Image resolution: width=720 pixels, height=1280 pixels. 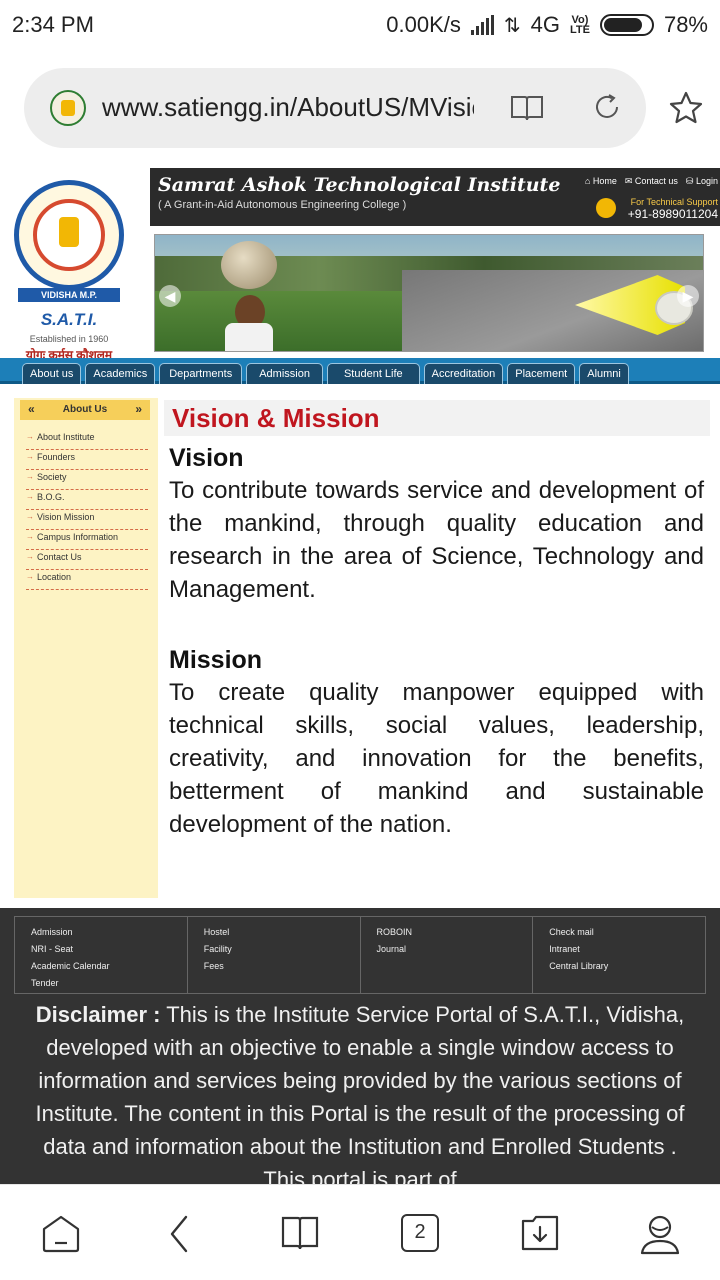 I want to click on login-link: ⛁ Login, so click(x=702, y=181).